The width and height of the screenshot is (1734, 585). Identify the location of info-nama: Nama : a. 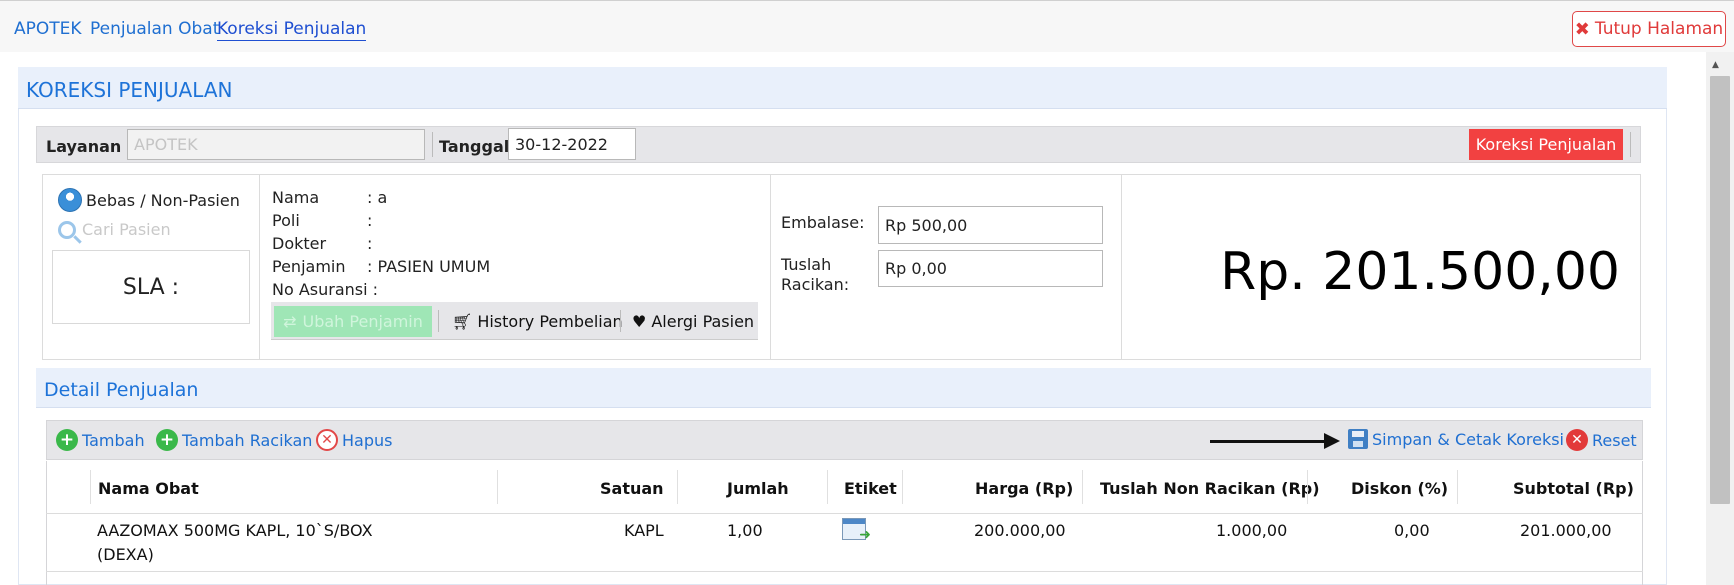
(329, 197).